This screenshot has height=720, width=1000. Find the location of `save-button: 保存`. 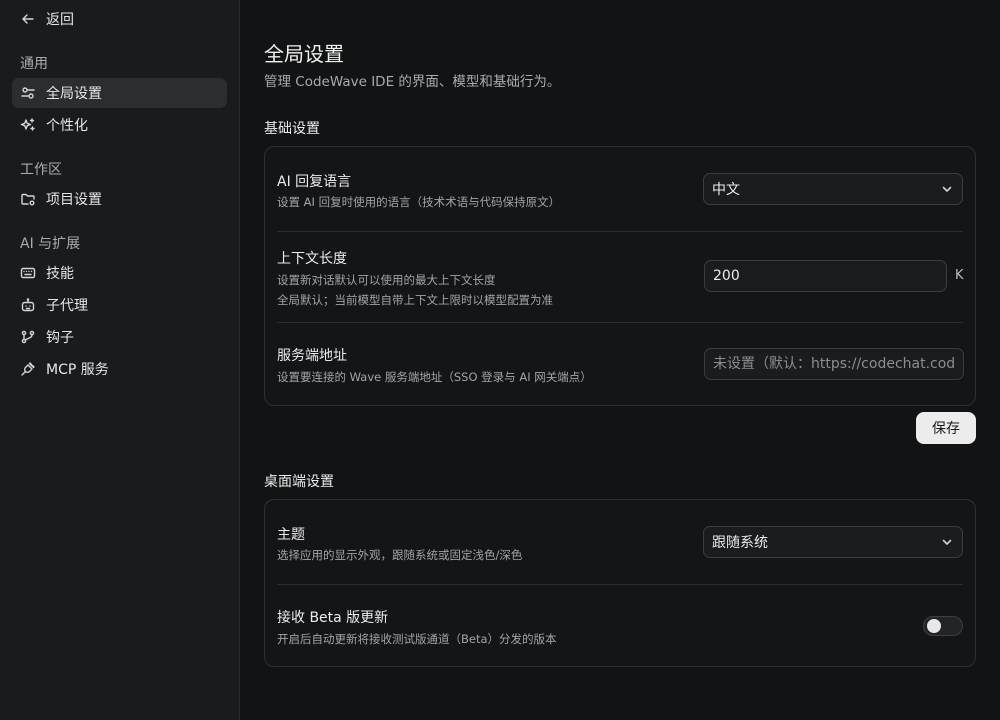

save-button: 保存 is located at coordinates (946, 428).